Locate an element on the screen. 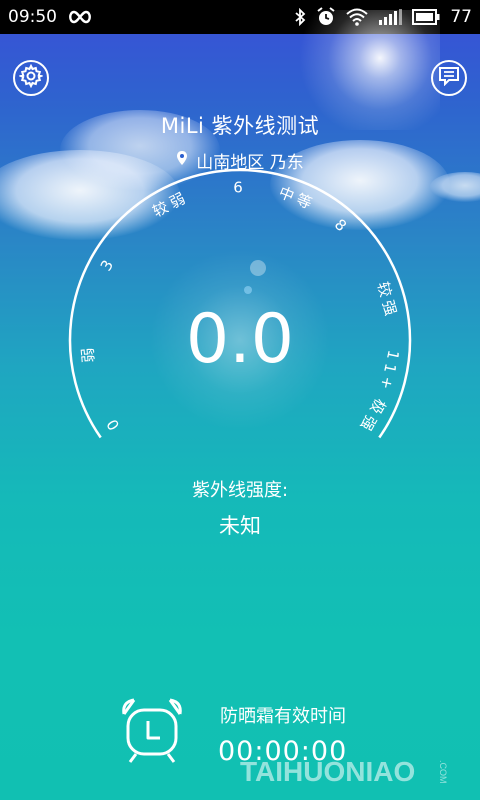  tick-label-3: 3 is located at coordinates (108, 263).